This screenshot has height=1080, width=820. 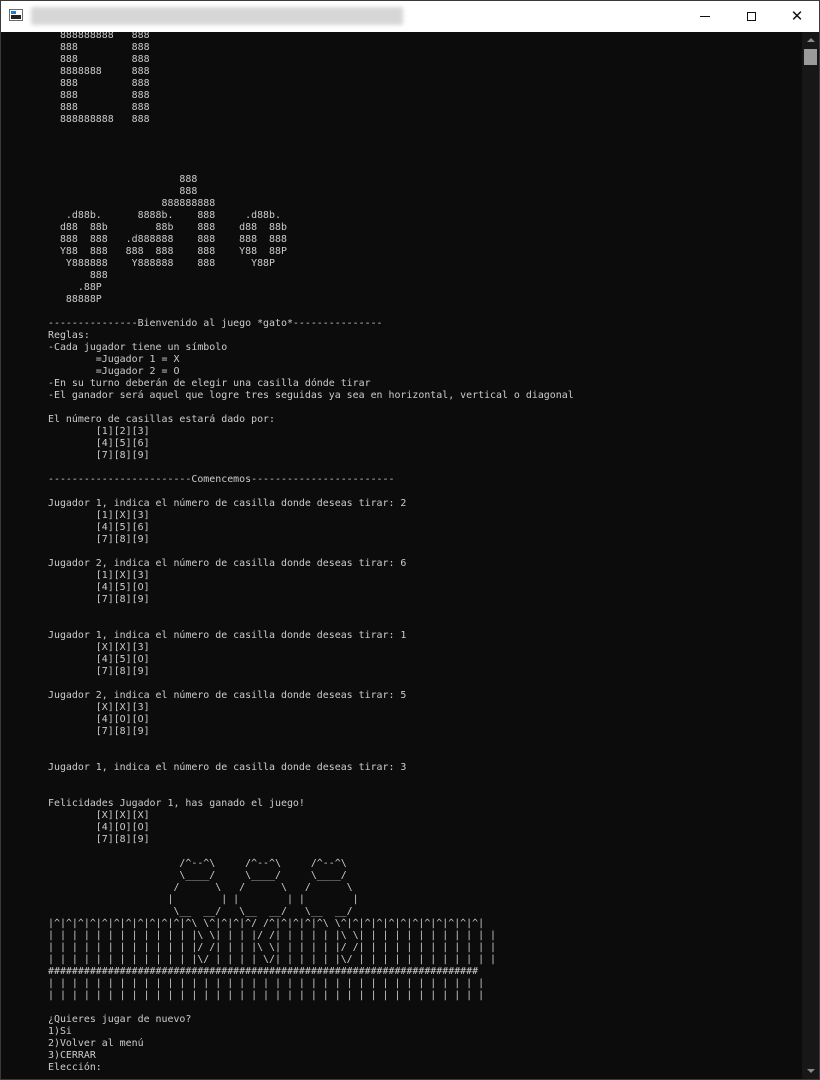 I want to click on title-bar: ✕, so click(x=410, y=16).